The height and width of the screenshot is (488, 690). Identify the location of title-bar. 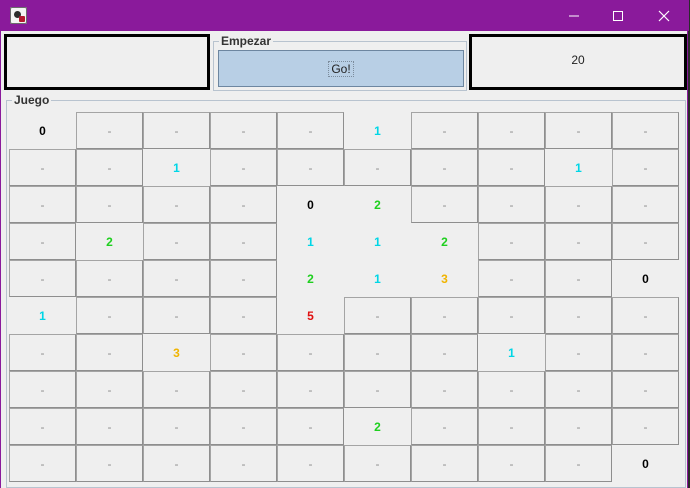
(345, 15).